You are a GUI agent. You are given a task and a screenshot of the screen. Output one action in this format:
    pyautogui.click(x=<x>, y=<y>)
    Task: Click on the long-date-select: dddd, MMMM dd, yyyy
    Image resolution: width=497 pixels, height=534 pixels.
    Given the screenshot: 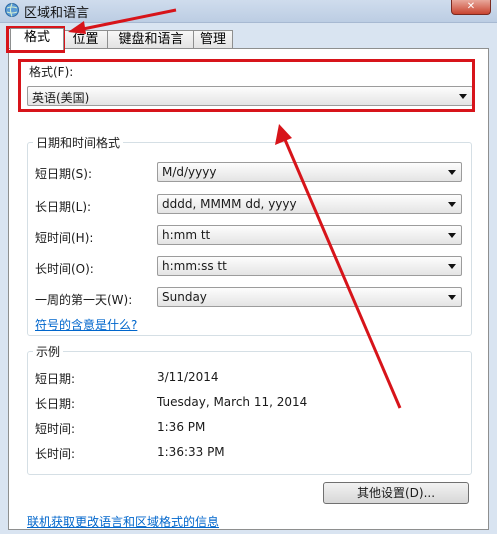 What is the action you would take?
    pyautogui.click(x=309, y=204)
    